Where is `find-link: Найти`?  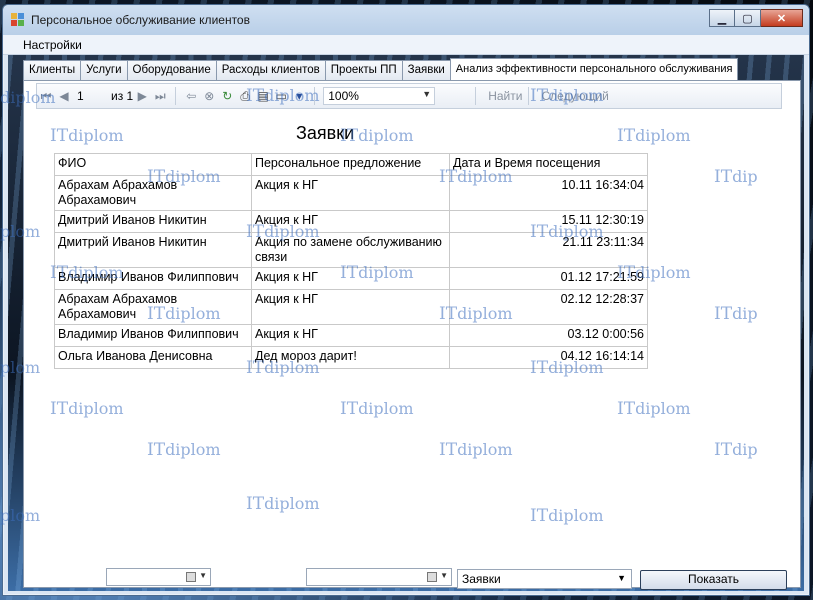 find-link: Найти is located at coordinates (505, 96).